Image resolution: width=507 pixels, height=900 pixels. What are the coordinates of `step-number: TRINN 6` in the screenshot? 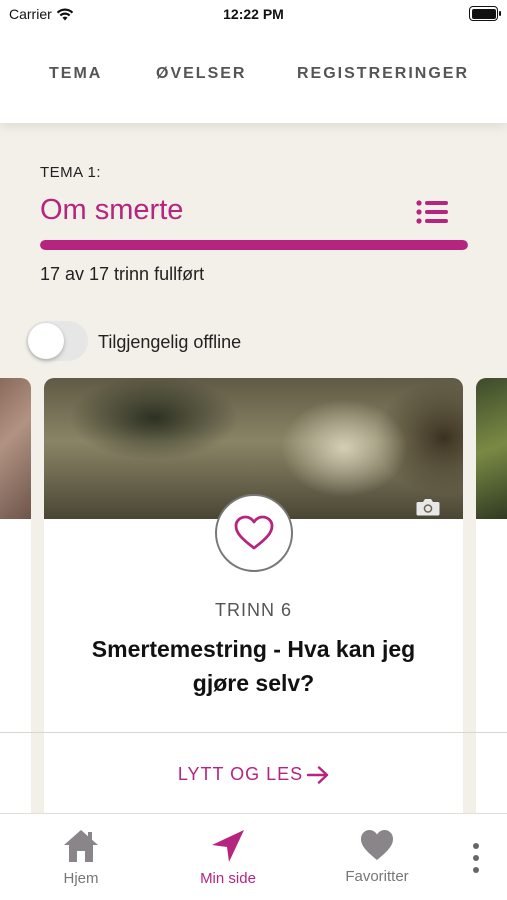 It's located at (253, 610).